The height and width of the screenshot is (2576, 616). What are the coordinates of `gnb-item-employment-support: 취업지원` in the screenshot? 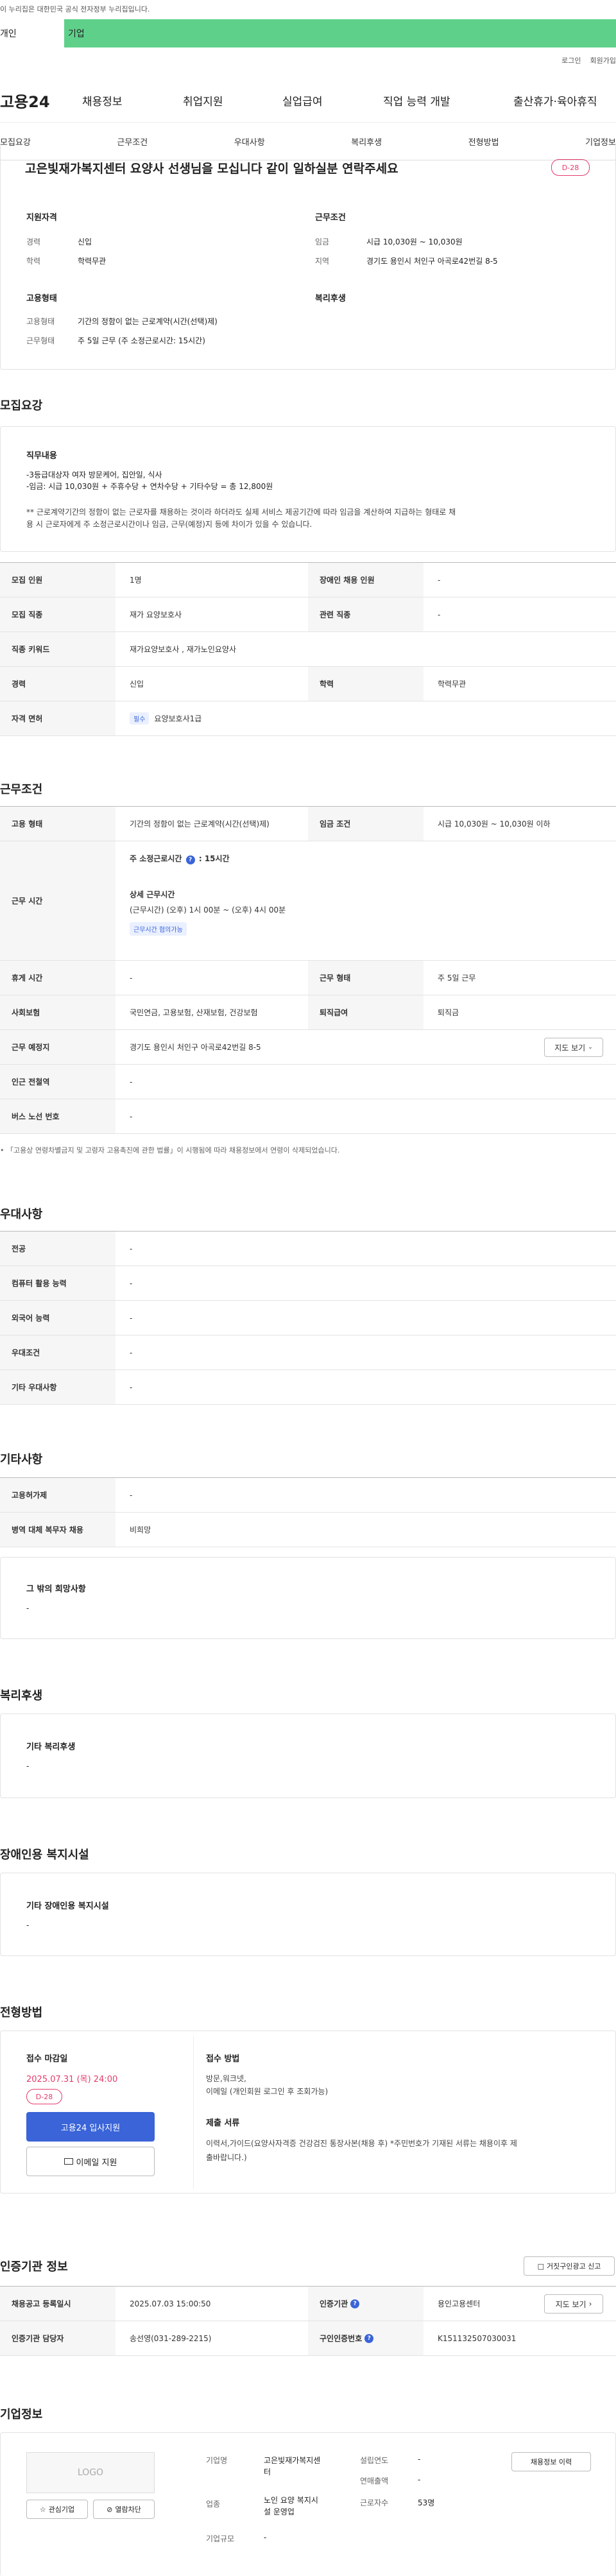 It's located at (203, 100).